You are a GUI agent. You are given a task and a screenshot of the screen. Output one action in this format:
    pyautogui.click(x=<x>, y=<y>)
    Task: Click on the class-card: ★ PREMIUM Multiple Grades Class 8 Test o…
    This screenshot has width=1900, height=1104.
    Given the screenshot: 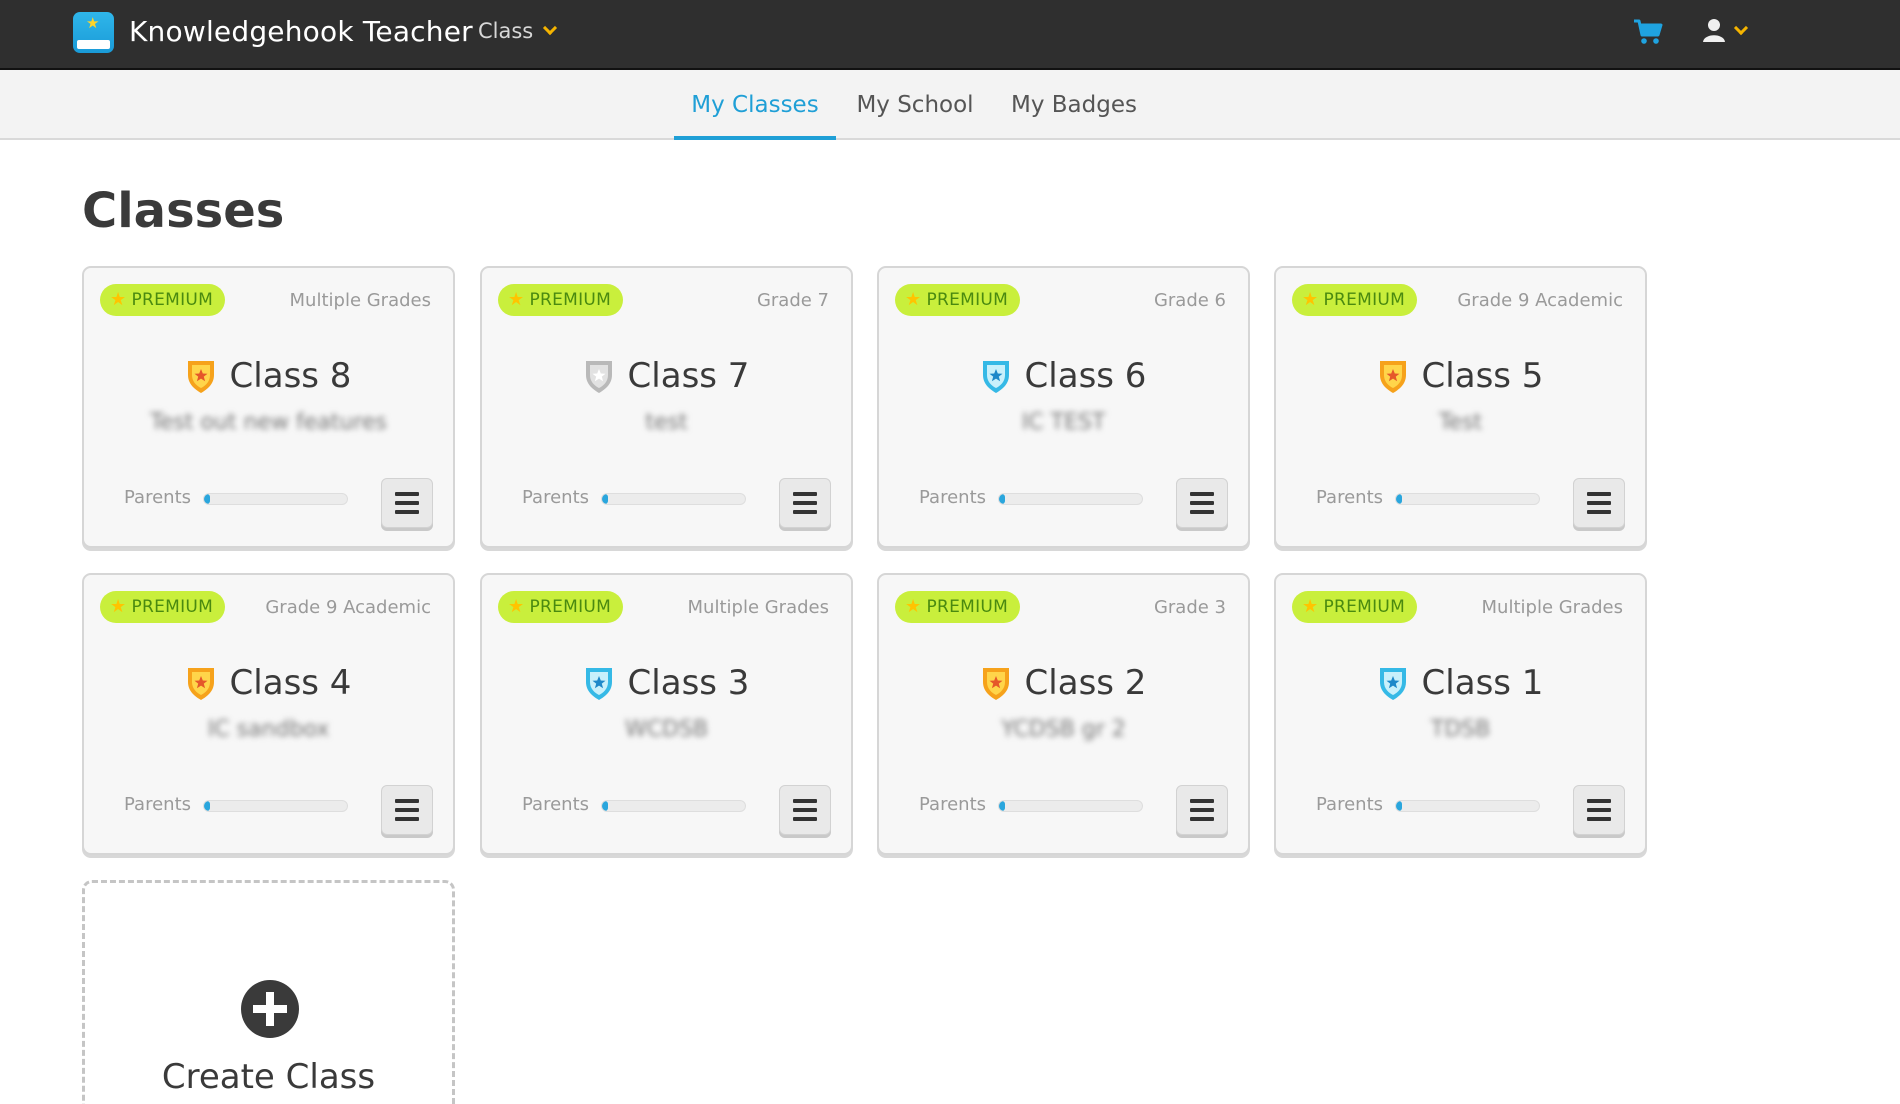 What is the action you would take?
    pyautogui.click(x=268, y=407)
    